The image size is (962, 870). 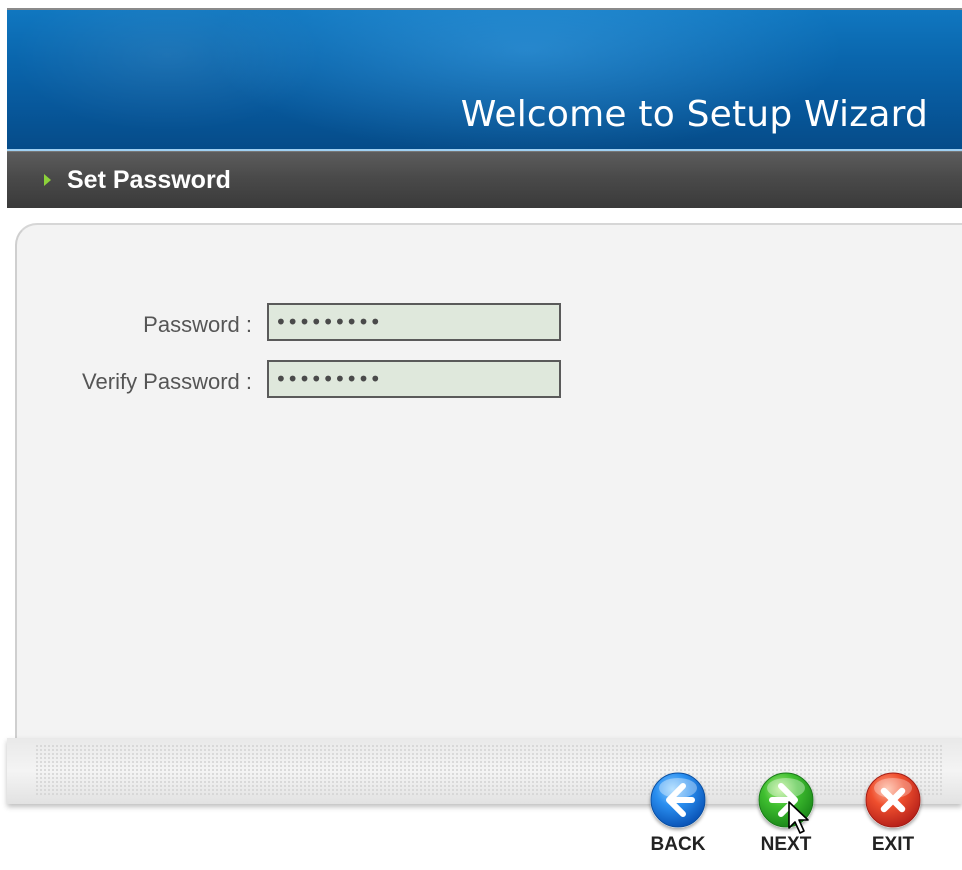 I want to click on close-icon, so click(x=893, y=800).